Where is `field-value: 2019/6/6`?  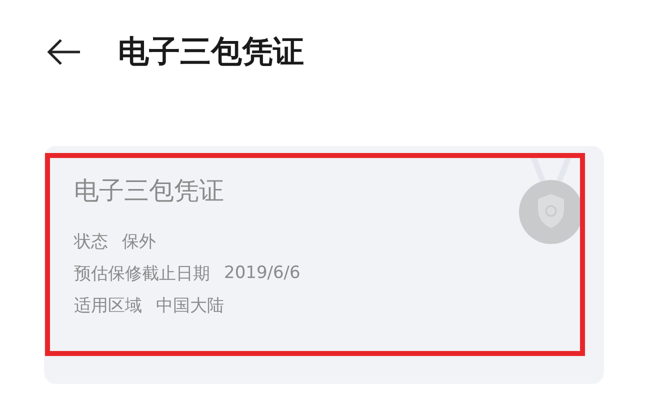 field-value: 2019/6/6 is located at coordinates (262, 273).